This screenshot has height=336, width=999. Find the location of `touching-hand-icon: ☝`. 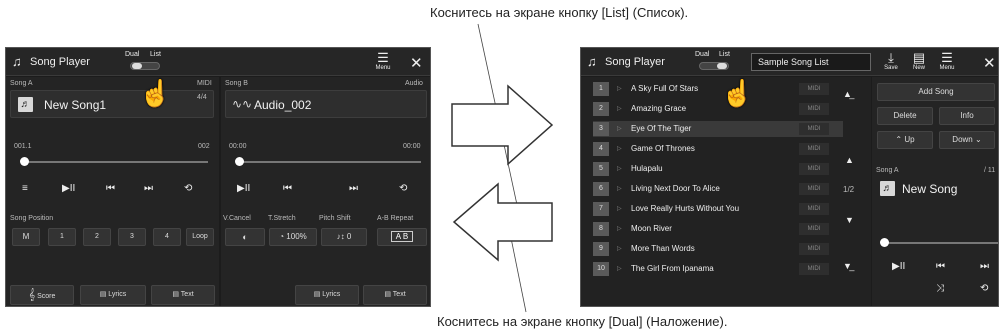

touching-hand-icon: ☝ is located at coordinates (737, 93).